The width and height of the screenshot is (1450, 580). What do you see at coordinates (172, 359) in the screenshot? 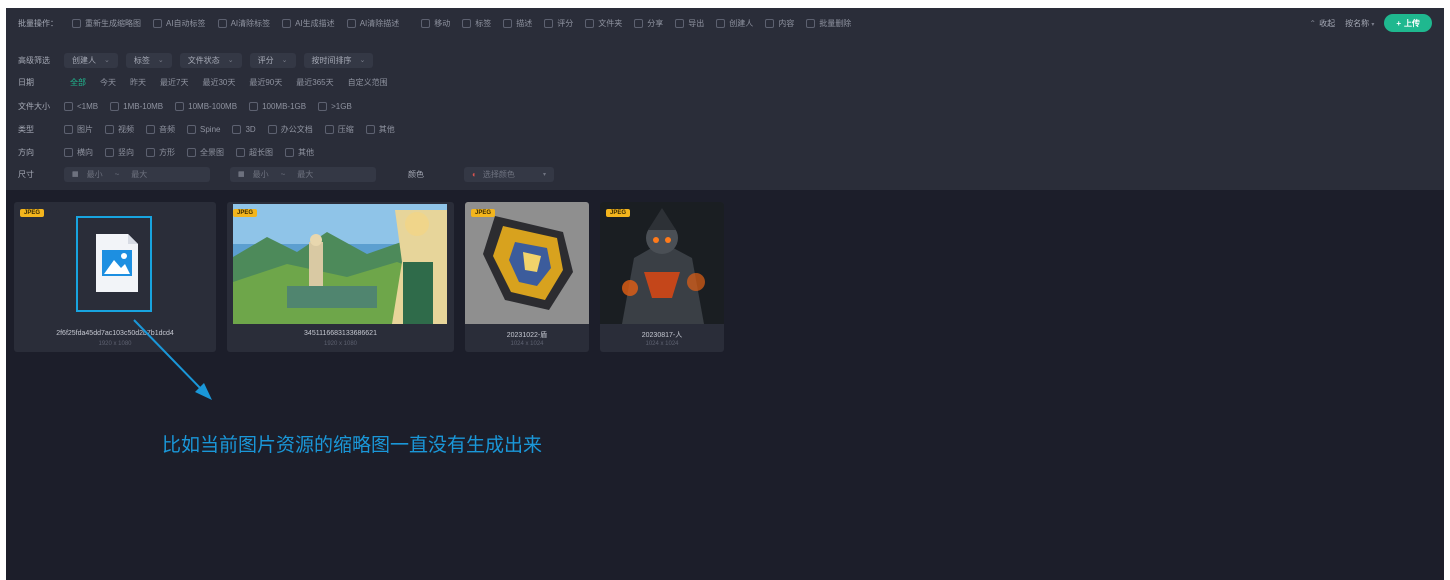
I see `annotation-arrow` at bounding box center [172, 359].